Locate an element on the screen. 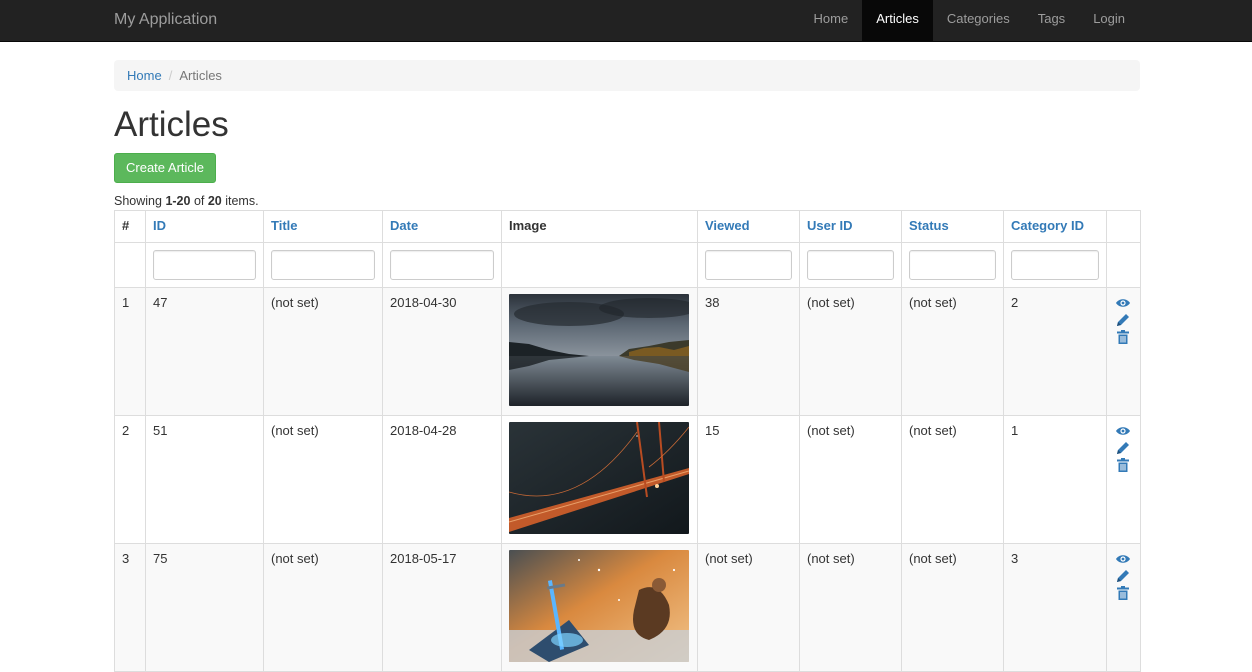 This screenshot has height=672, width=1252. summary-prefix: Showing is located at coordinates (140, 201).